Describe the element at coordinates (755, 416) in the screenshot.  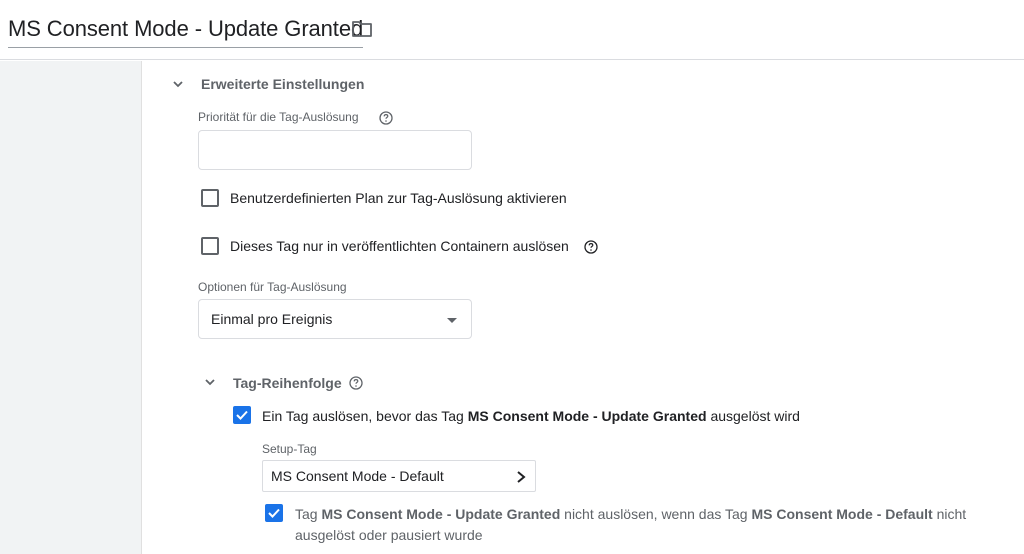
I see `fire-before-suffix: ausgelöst wird` at that location.